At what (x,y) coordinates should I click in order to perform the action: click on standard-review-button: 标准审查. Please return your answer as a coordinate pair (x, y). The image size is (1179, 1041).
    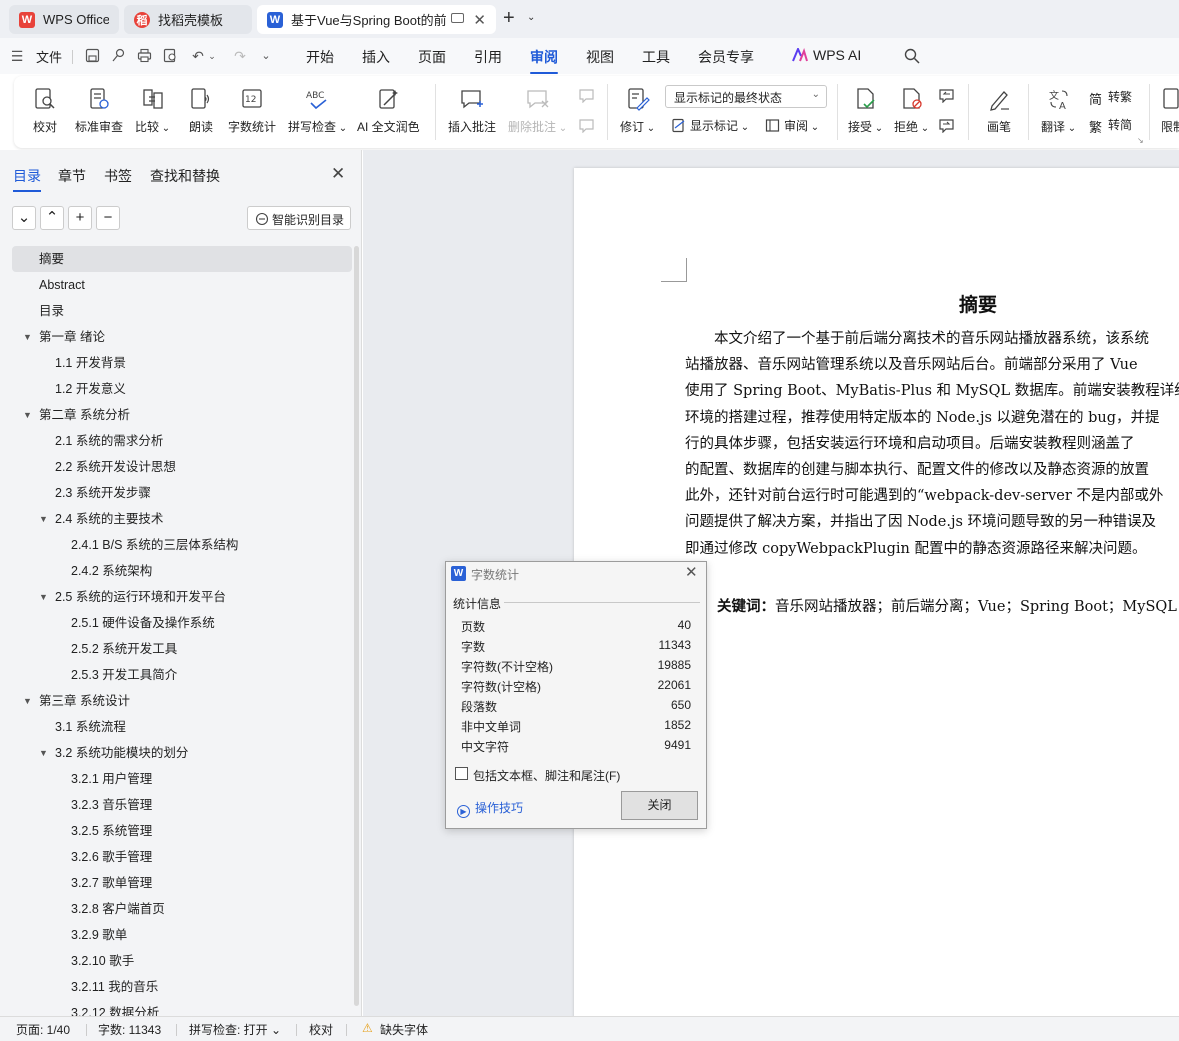
    Looking at the image, I should click on (99, 105).